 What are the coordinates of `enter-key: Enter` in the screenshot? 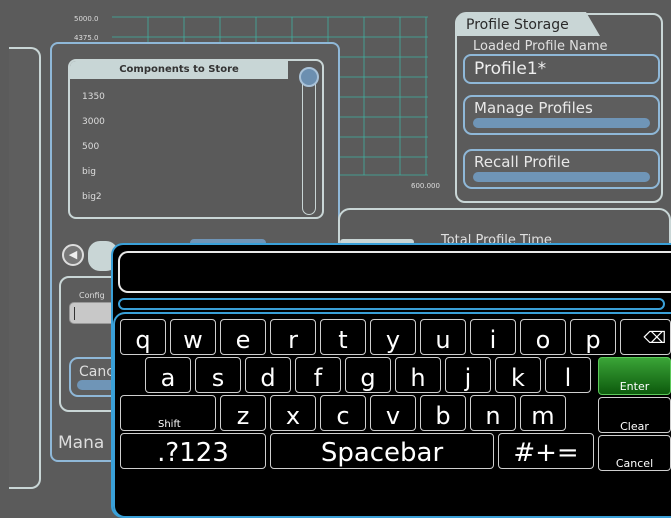 It's located at (634, 376).